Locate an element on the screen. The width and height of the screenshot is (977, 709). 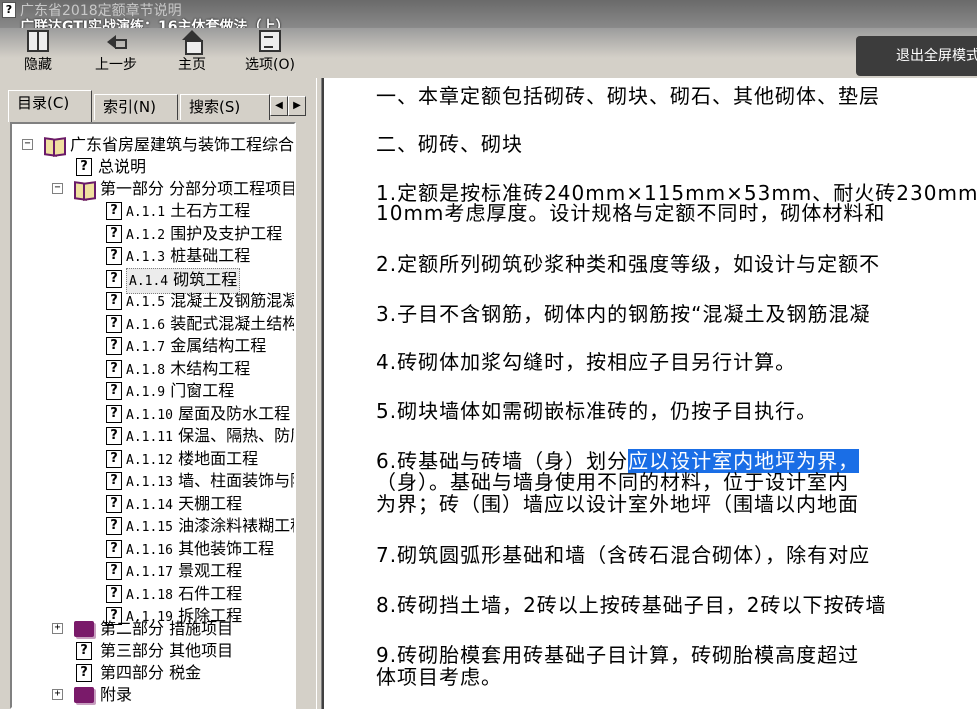
chapter-code: A.1.15 is located at coordinates (149, 527).